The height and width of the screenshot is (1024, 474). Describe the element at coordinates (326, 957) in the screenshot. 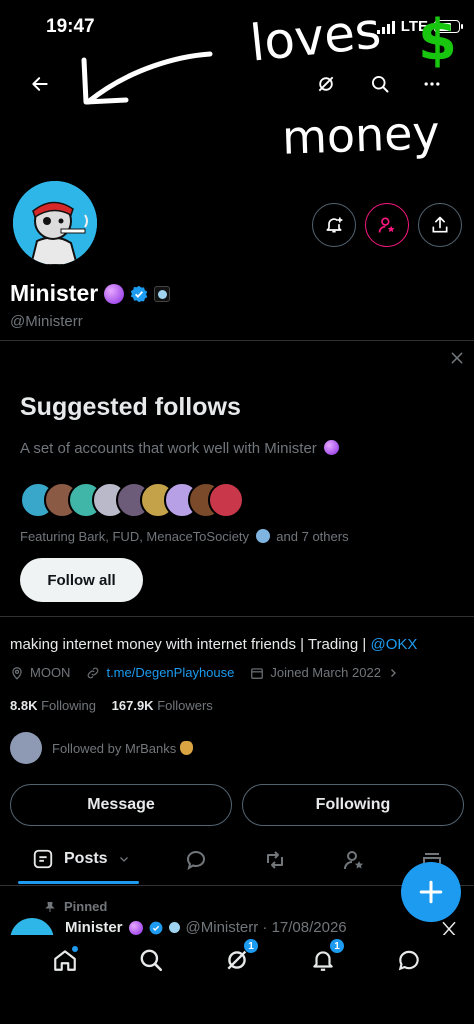

I see `nav-notifications: 1` at that location.